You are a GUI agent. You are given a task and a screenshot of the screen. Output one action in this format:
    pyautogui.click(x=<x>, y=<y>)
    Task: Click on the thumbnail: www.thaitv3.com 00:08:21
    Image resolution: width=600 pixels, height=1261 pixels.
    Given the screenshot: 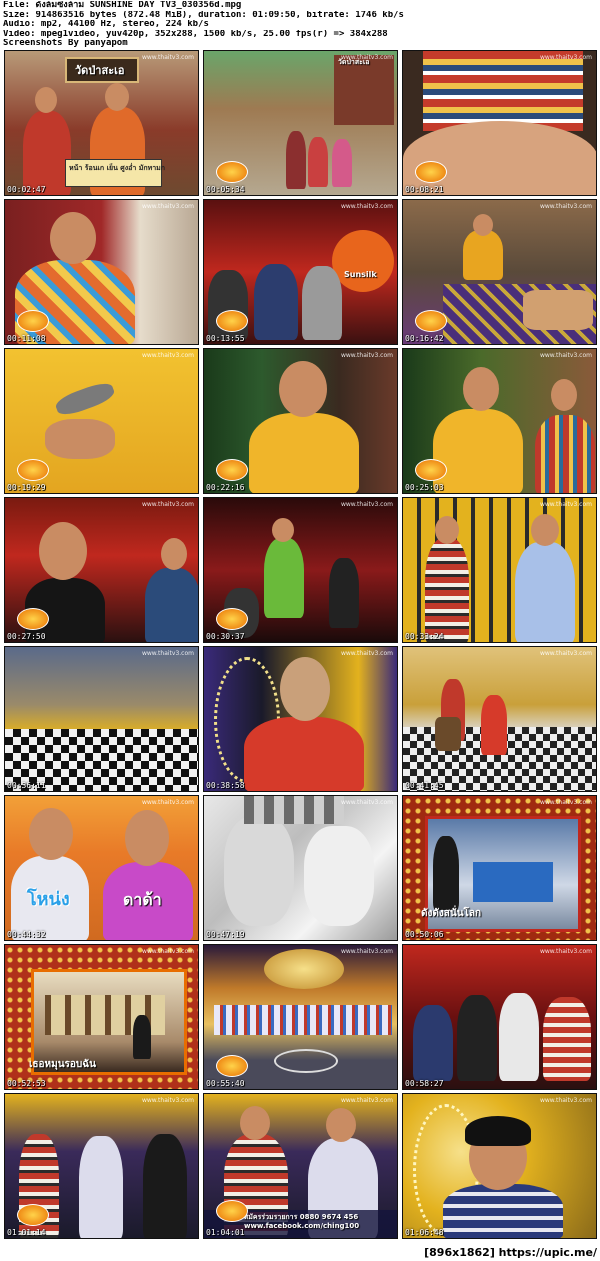 What is the action you would take?
    pyautogui.click(x=499, y=123)
    